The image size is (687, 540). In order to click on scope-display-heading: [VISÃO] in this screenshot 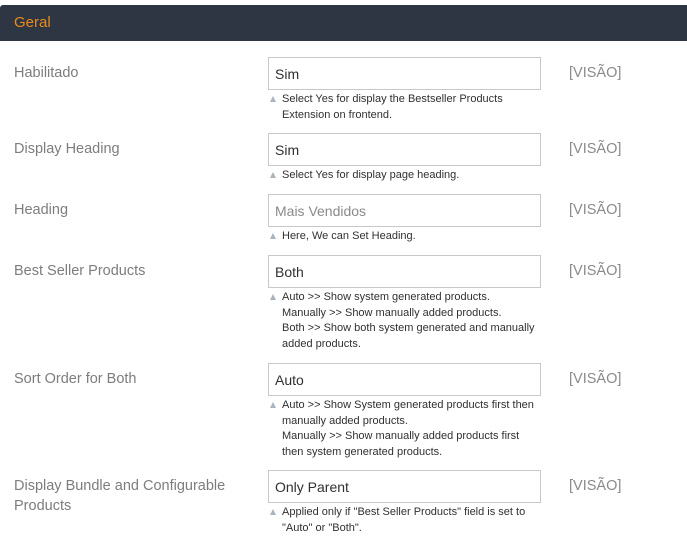, I will do `click(595, 149)`.